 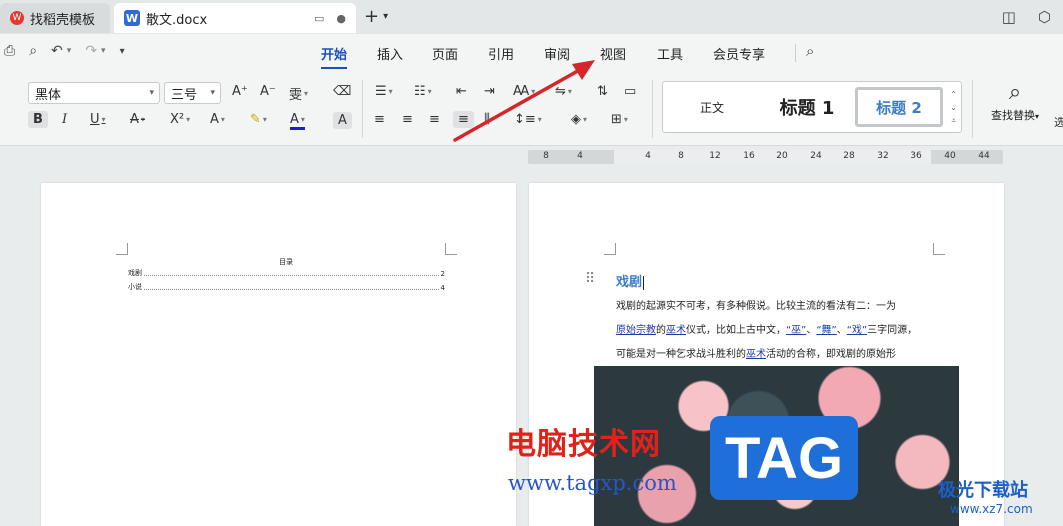 What do you see at coordinates (636, 330) in the screenshot?
I see `link-primitive-religion: 原始宗教` at bounding box center [636, 330].